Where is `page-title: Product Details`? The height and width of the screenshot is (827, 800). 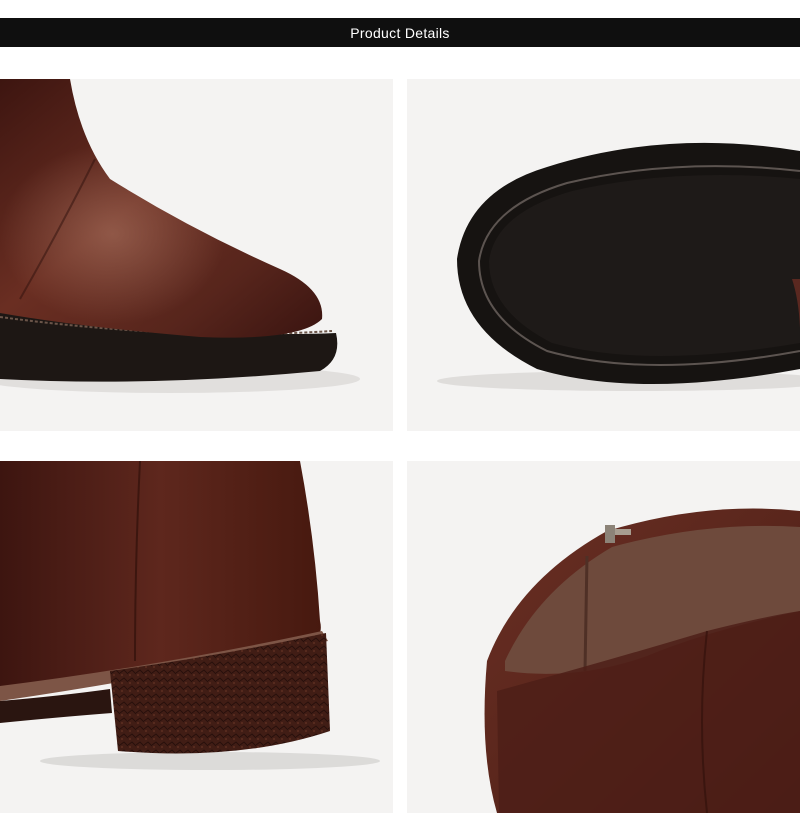 page-title: Product Details is located at coordinates (400, 32).